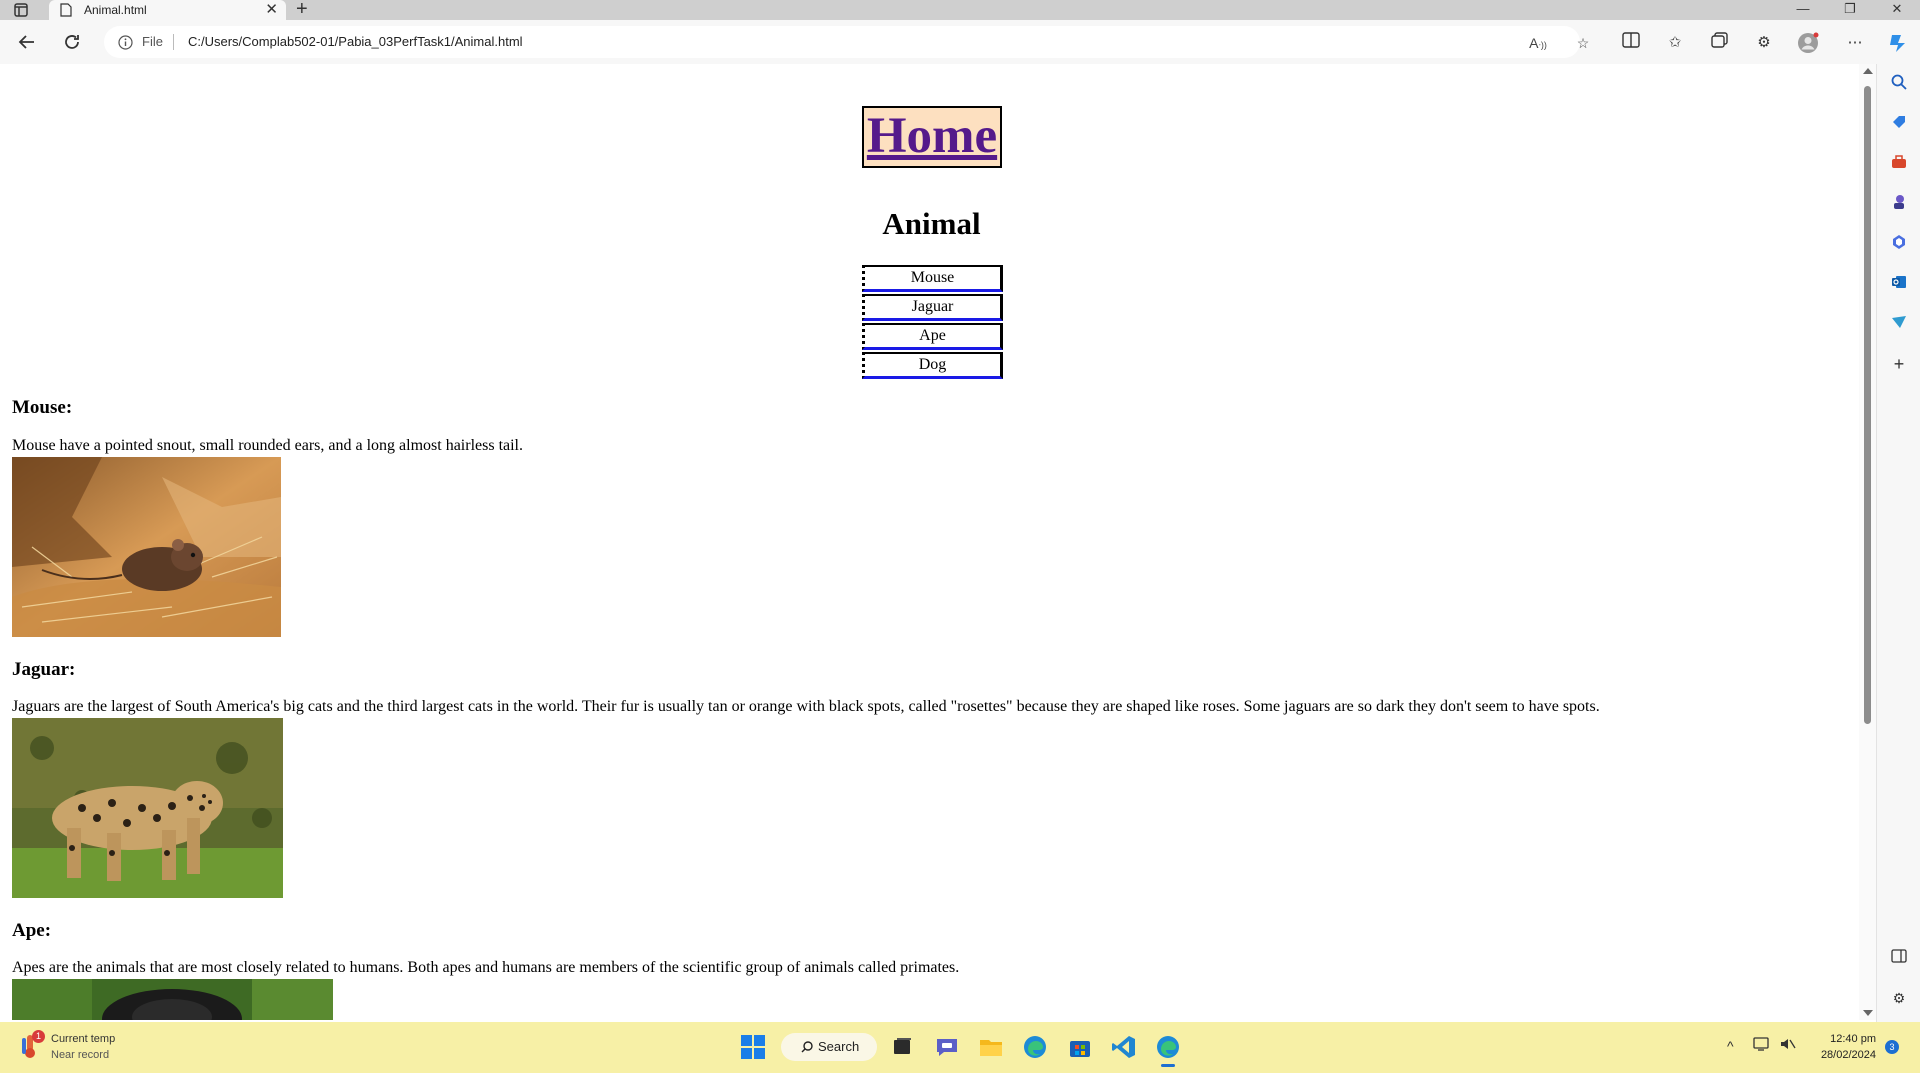 The width and height of the screenshot is (1920, 1073). What do you see at coordinates (1675, 43) in the screenshot?
I see `favorites-icon: ✩` at bounding box center [1675, 43].